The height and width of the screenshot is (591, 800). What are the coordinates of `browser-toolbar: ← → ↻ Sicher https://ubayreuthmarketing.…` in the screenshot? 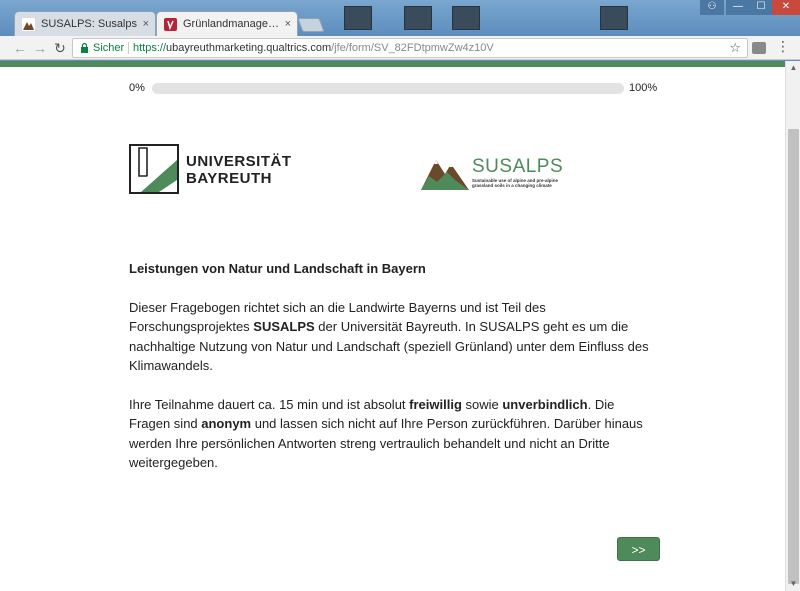 It's located at (400, 48).